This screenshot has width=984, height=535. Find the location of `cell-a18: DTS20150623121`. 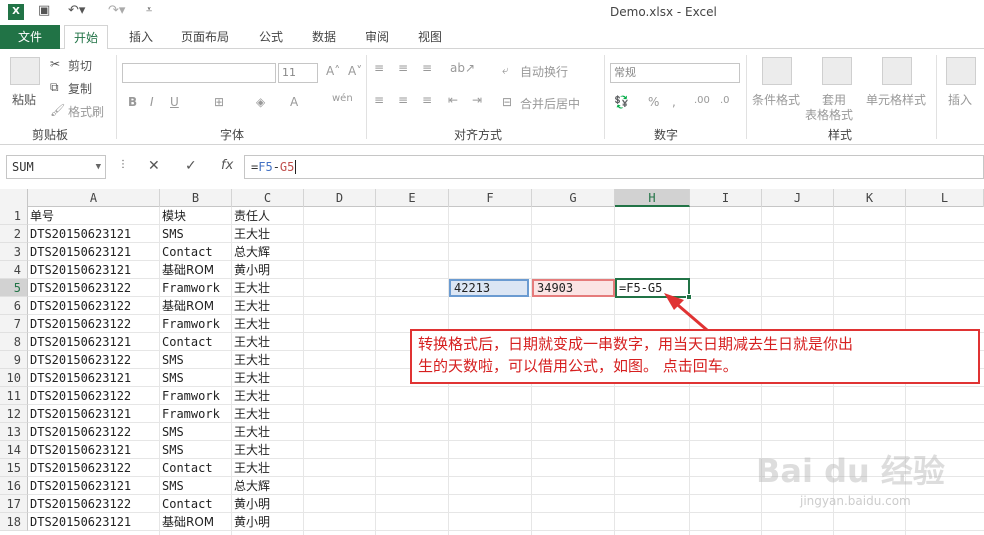

cell-a18: DTS20150623121 is located at coordinates (79, 522).